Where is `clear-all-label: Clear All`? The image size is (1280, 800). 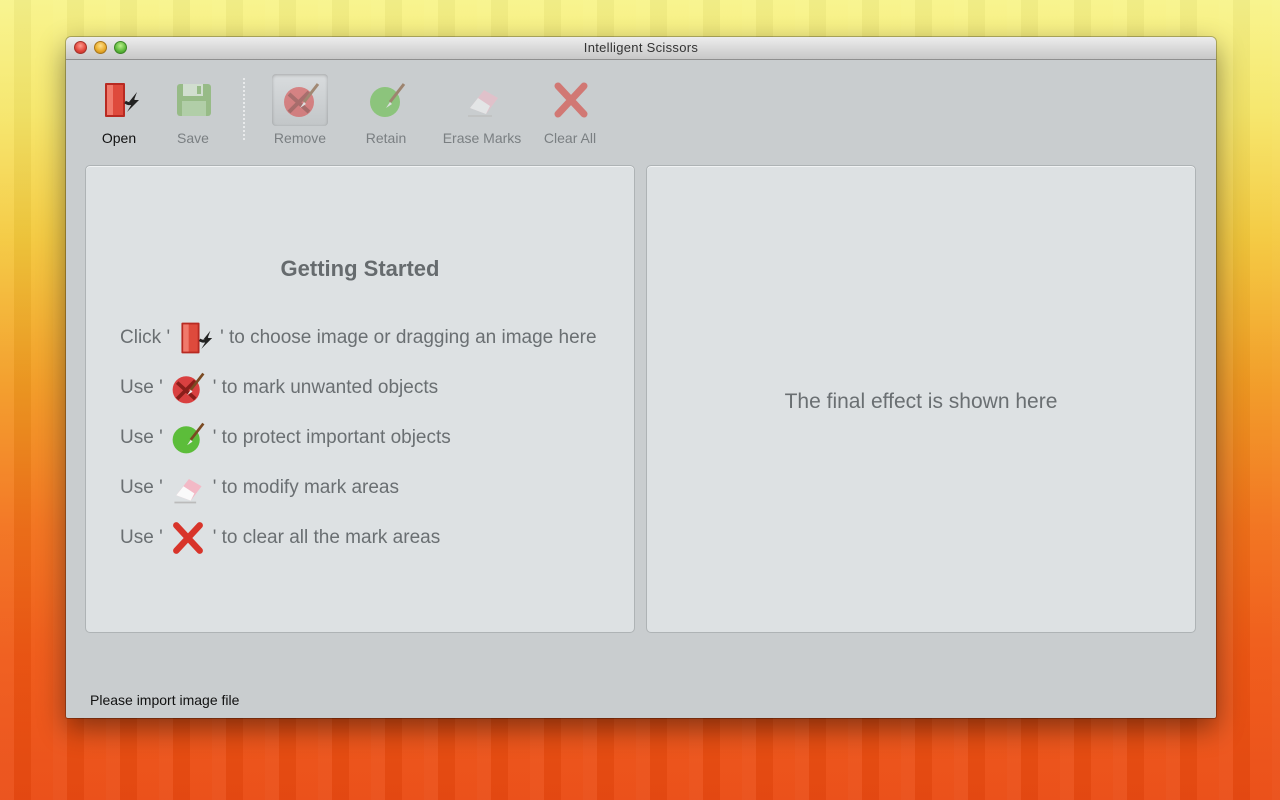 clear-all-label: Clear All is located at coordinates (570, 138).